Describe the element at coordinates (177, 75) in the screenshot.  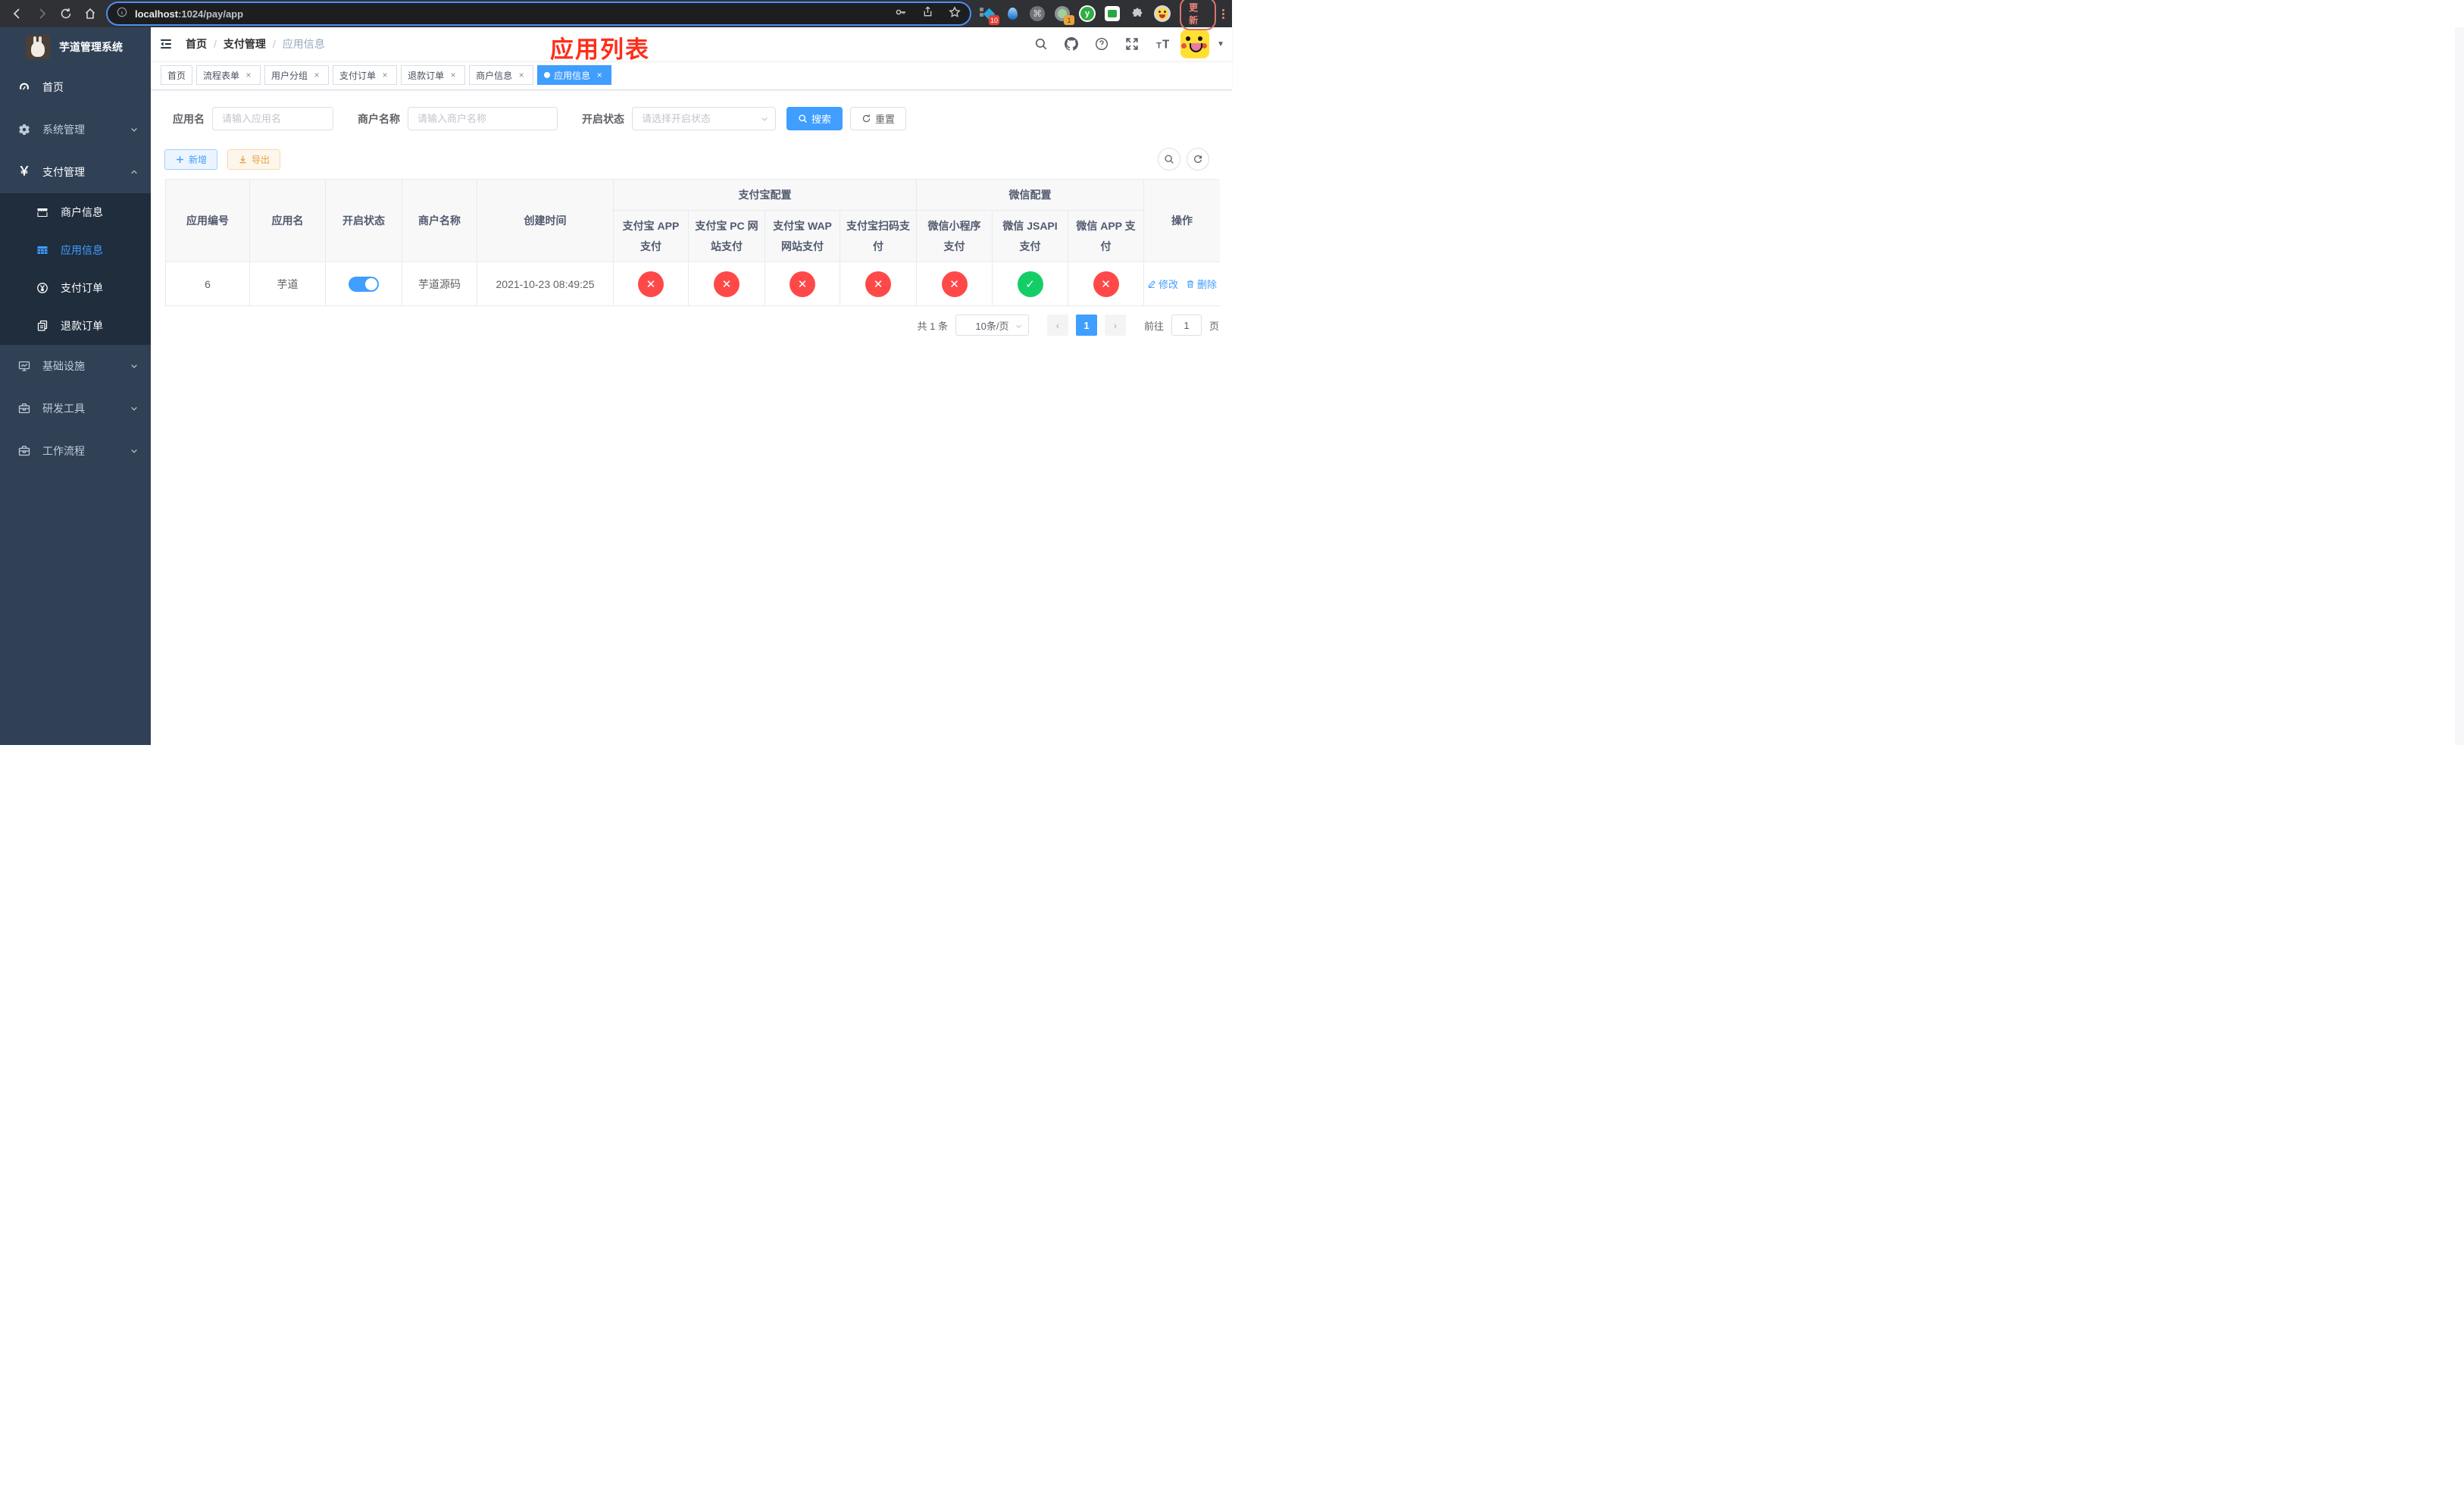
I see `tab-home: 首页` at that location.